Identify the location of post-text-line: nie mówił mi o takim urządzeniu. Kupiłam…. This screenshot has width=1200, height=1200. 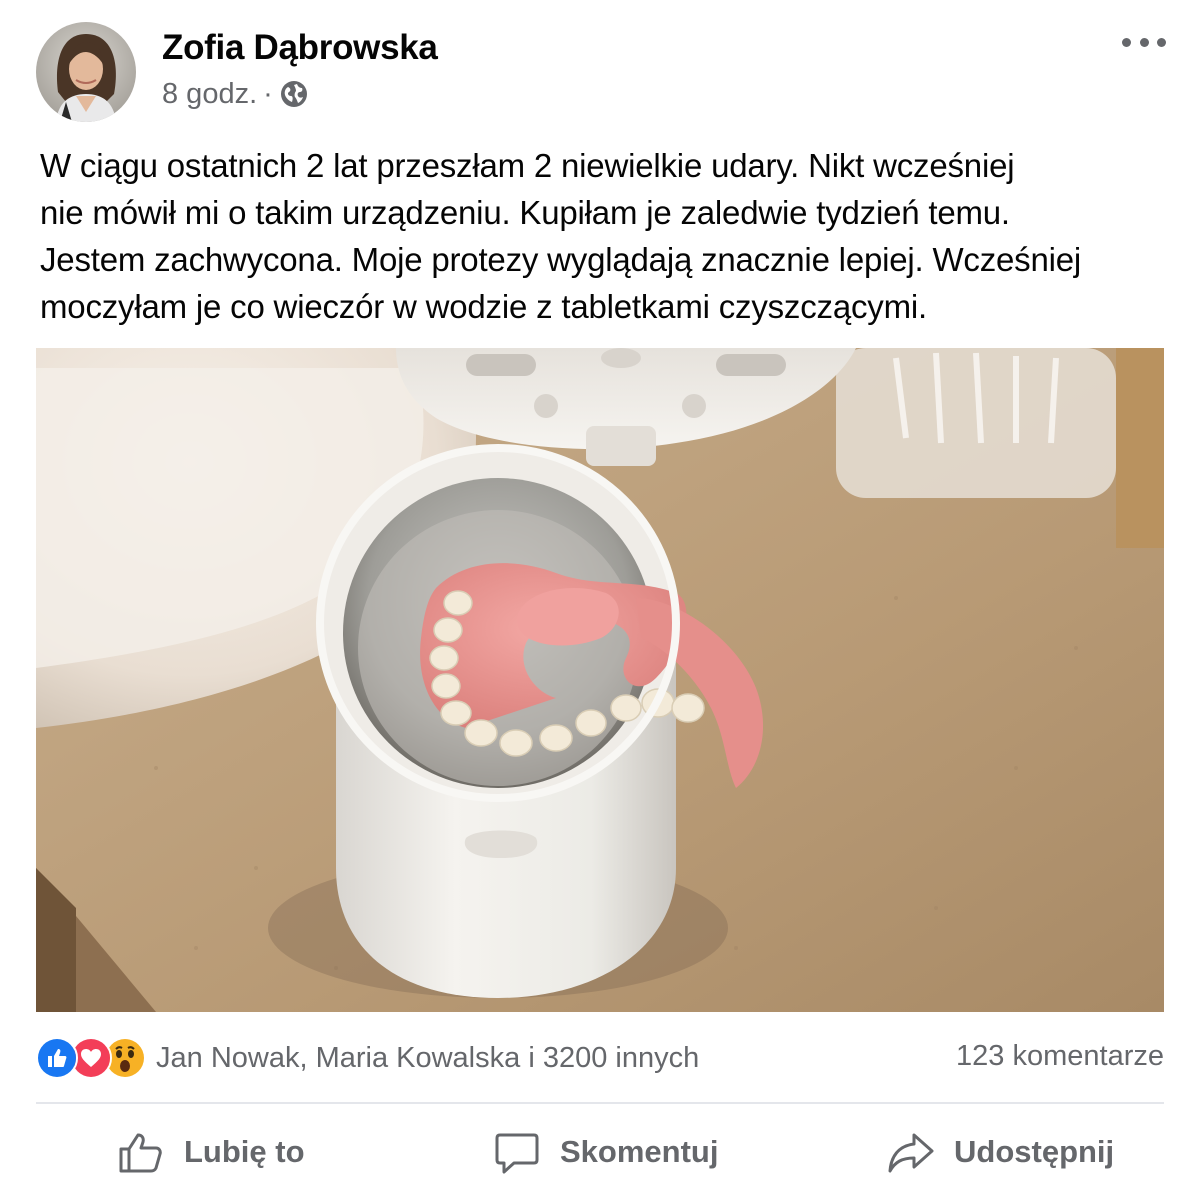
(525, 212).